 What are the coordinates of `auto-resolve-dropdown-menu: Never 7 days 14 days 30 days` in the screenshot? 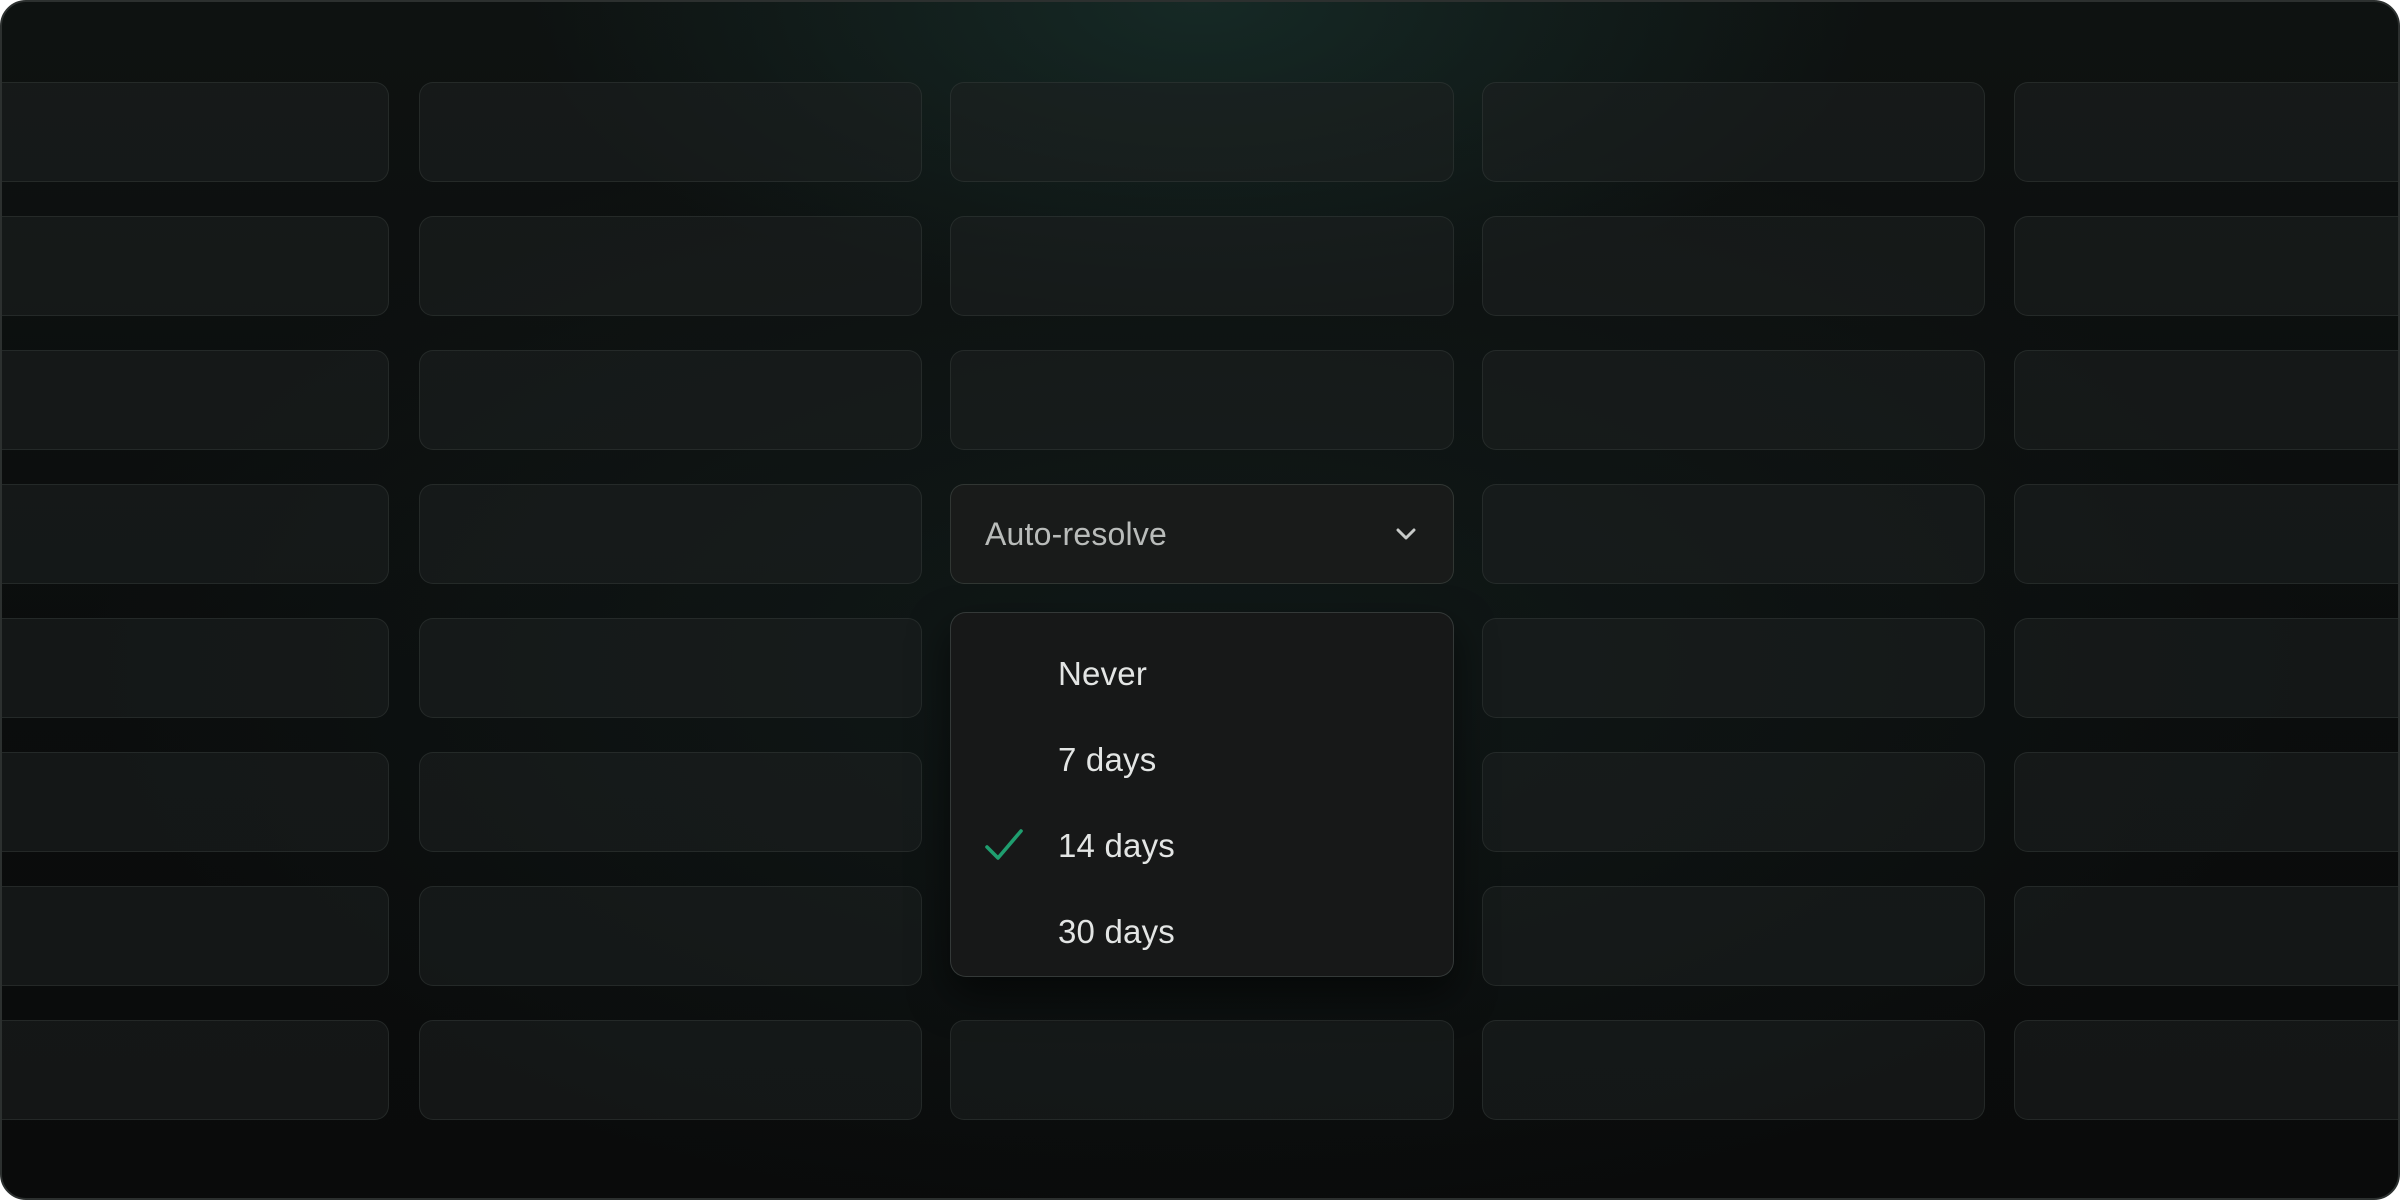 It's located at (1202, 794).